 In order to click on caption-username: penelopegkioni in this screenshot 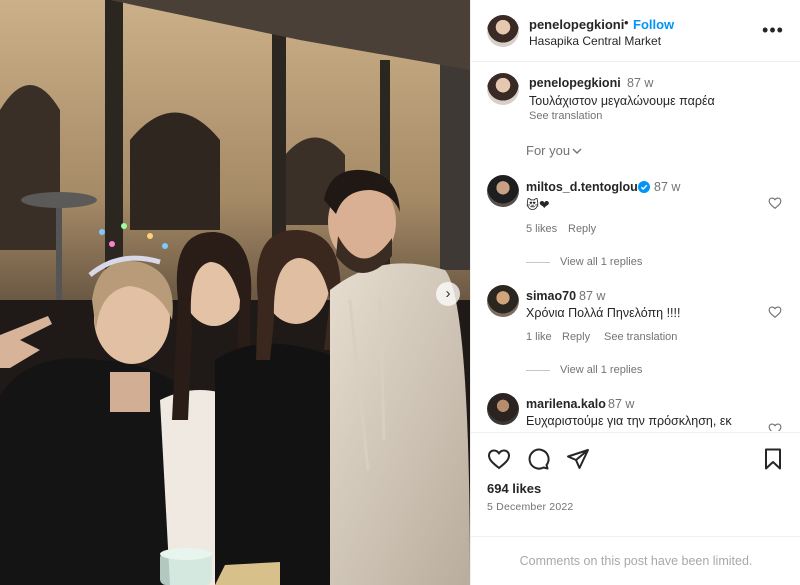, I will do `click(575, 83)`.